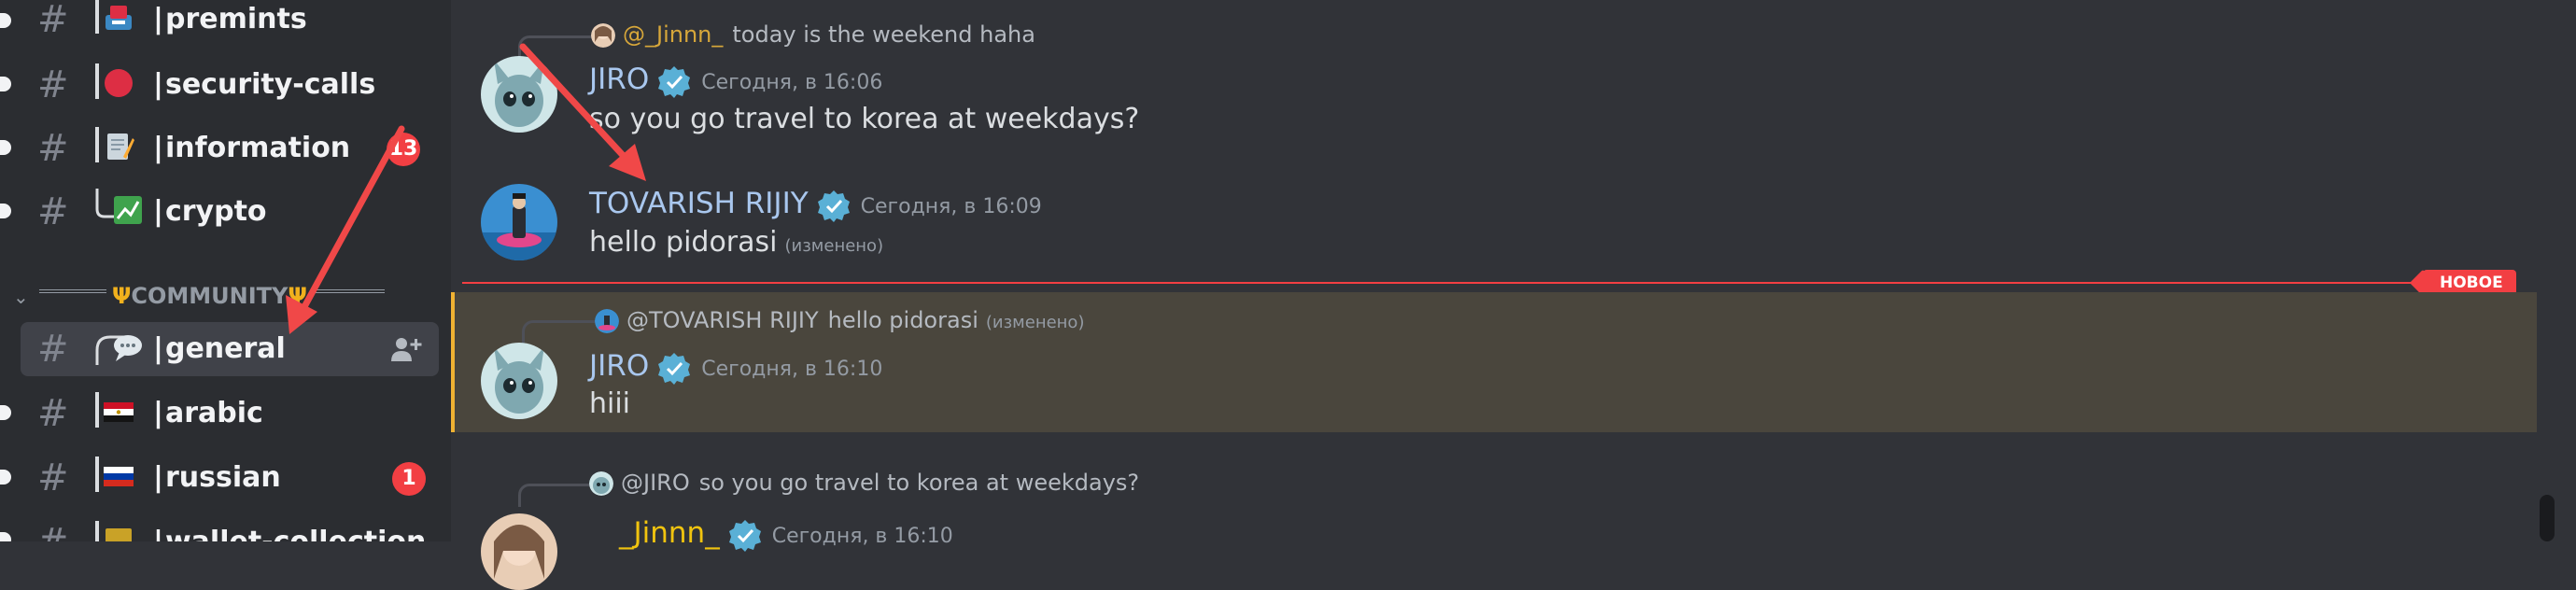  I want to click on timestamp: Сегодня, в 16:09, so click(951, 206).